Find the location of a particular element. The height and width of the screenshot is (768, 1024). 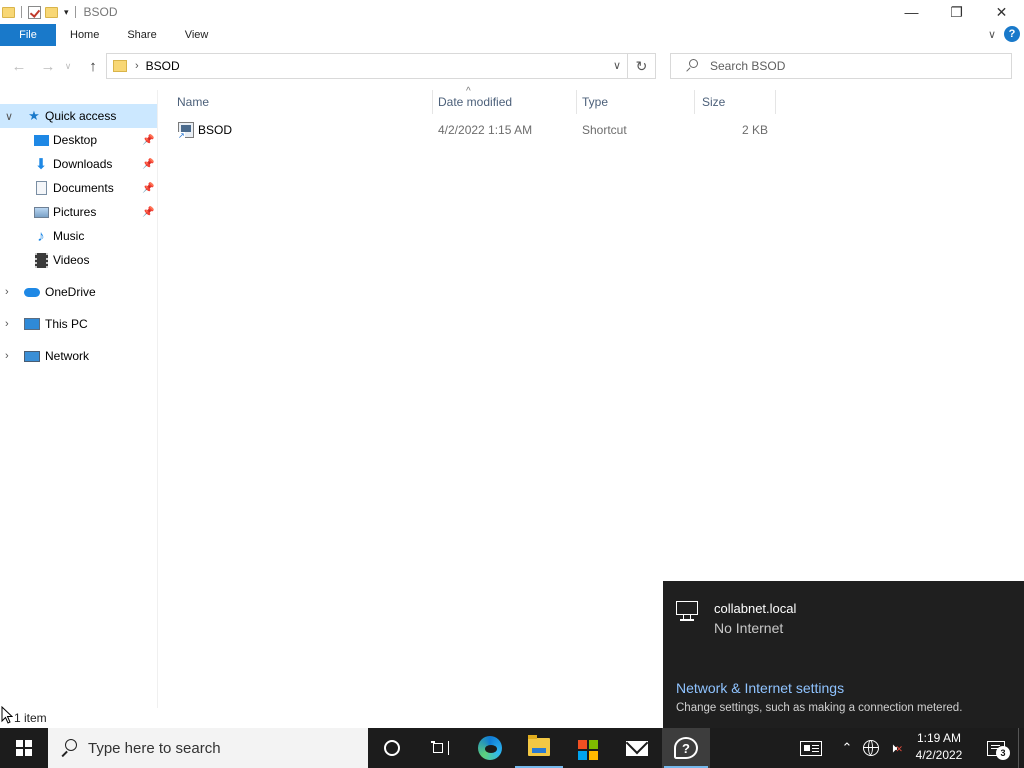

tab-view: View is located at coordinates (197, 35).